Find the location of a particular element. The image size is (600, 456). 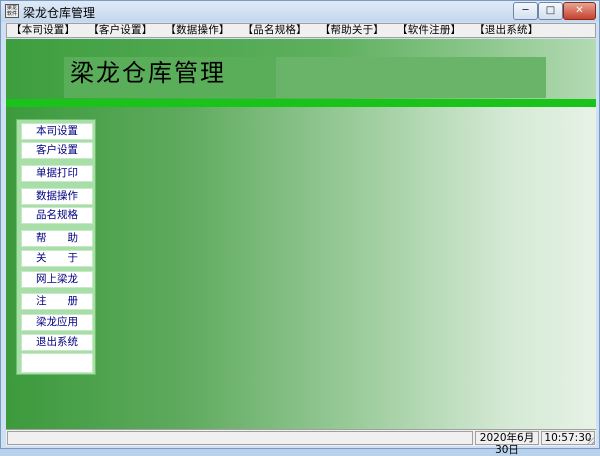

title-bar: 梁龙软件 梁龙仓库管理 ─ □ ✕ is located at coordinates (300, 11).